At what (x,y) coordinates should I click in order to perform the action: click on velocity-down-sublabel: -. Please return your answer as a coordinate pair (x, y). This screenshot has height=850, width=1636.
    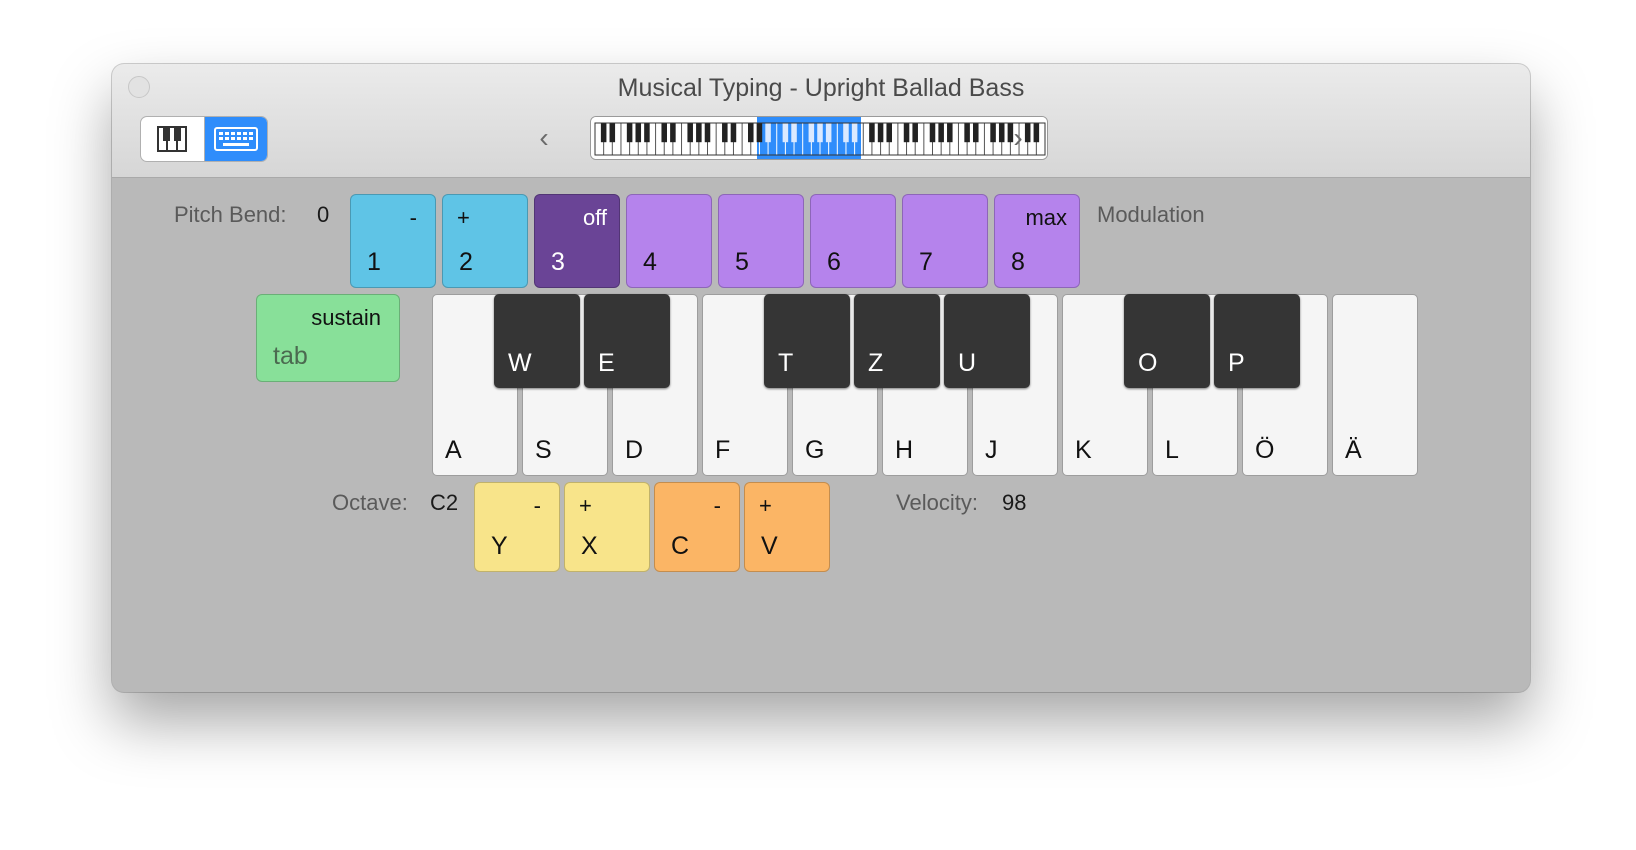
    Looking at the image, I should click on (717, 505).